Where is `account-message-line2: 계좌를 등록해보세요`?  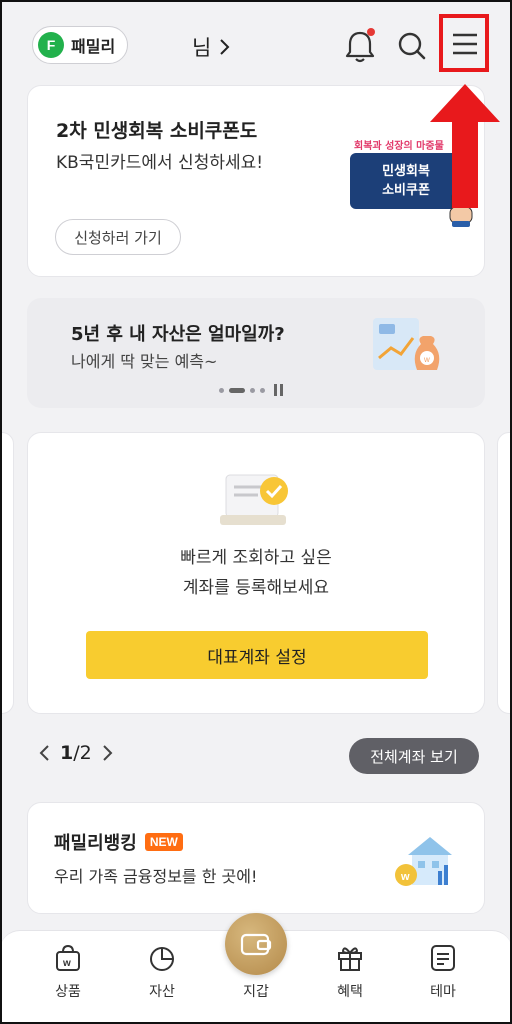
account-message-line2: 계좌를 등록해보세요 is located at coordinates (256, 588).